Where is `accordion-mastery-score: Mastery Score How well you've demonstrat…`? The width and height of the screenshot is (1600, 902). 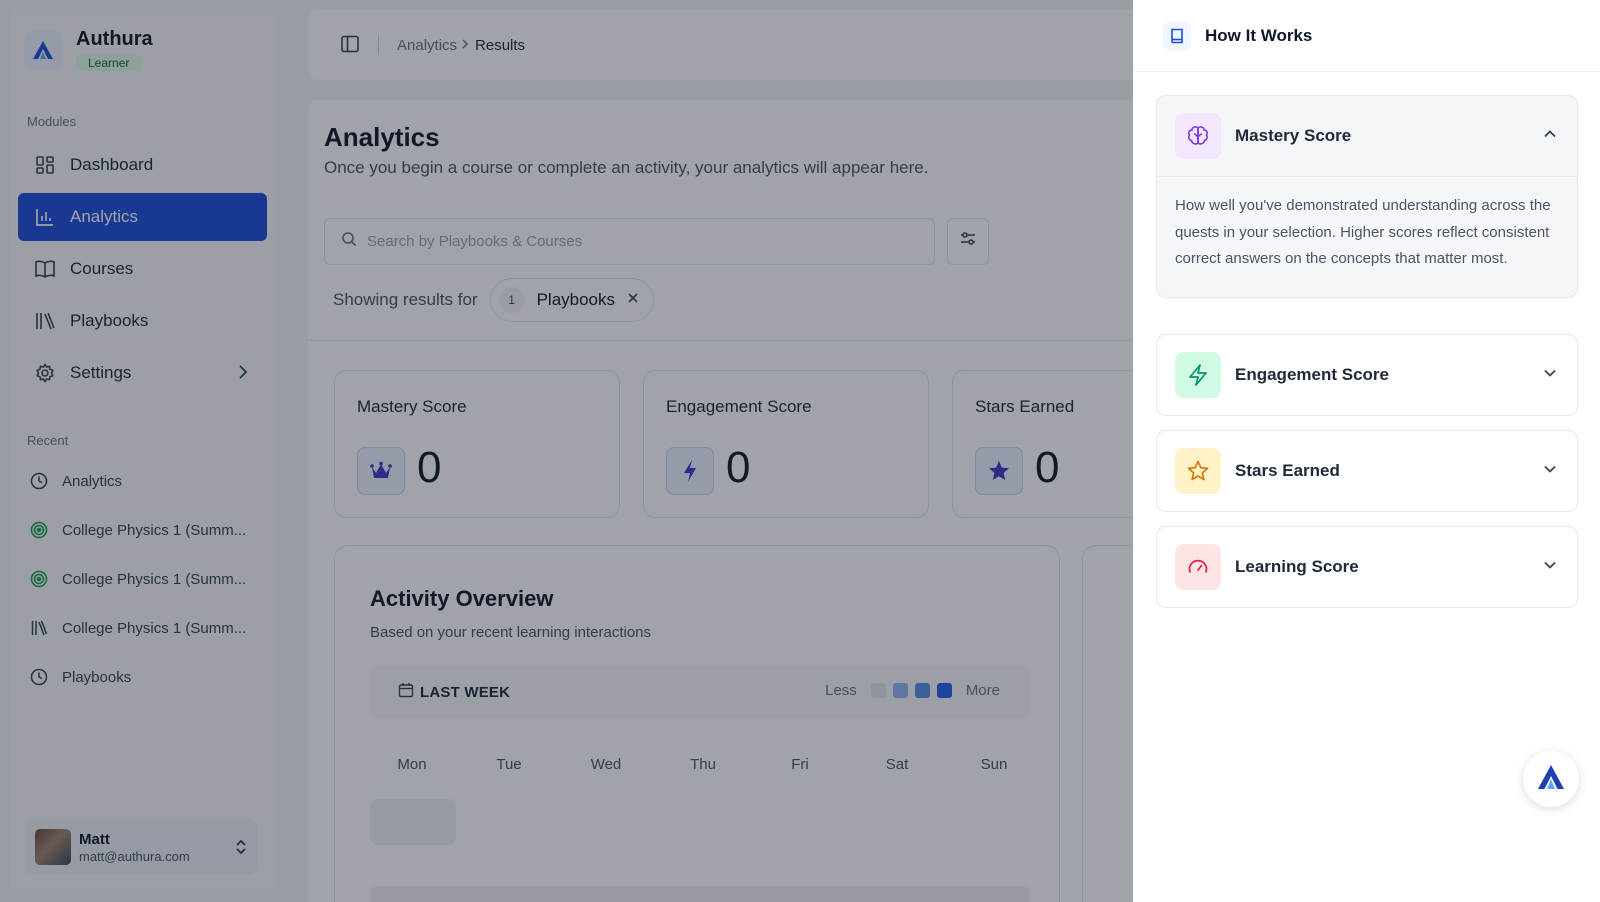
accordion-mastery-score: Mastery Score How well you've demonstrat… is located at coordinates (1367, 196).